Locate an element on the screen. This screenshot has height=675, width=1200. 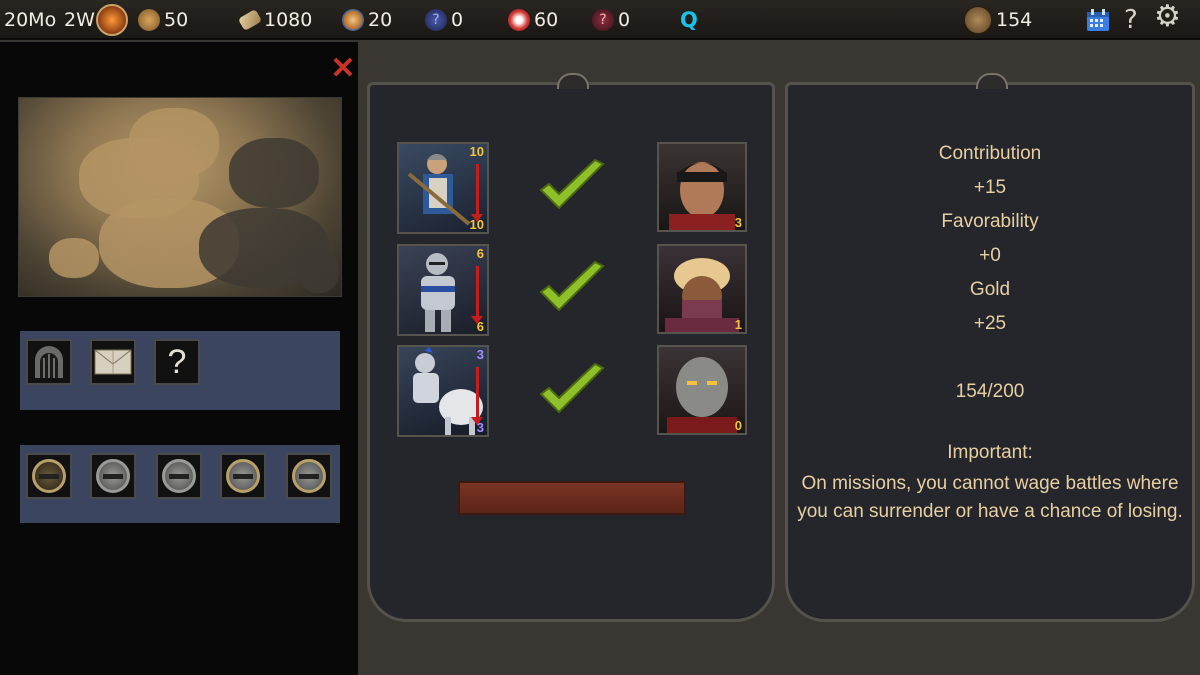
population-value: 20 is located at coordinates (380, 20).